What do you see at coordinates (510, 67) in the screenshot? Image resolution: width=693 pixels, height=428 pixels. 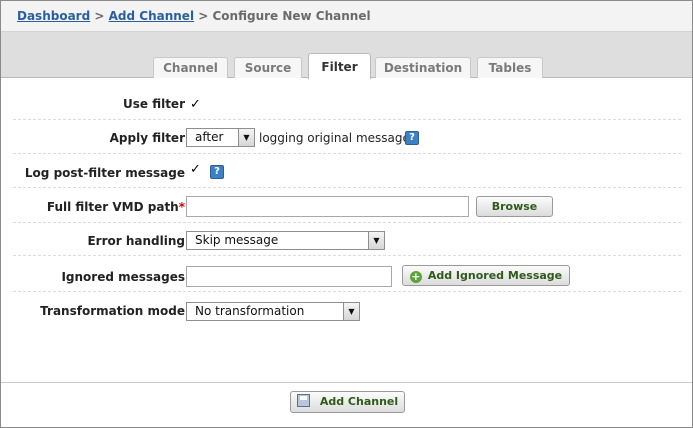 I see `tab-tables: Tables` at bounding box center [510, 67].